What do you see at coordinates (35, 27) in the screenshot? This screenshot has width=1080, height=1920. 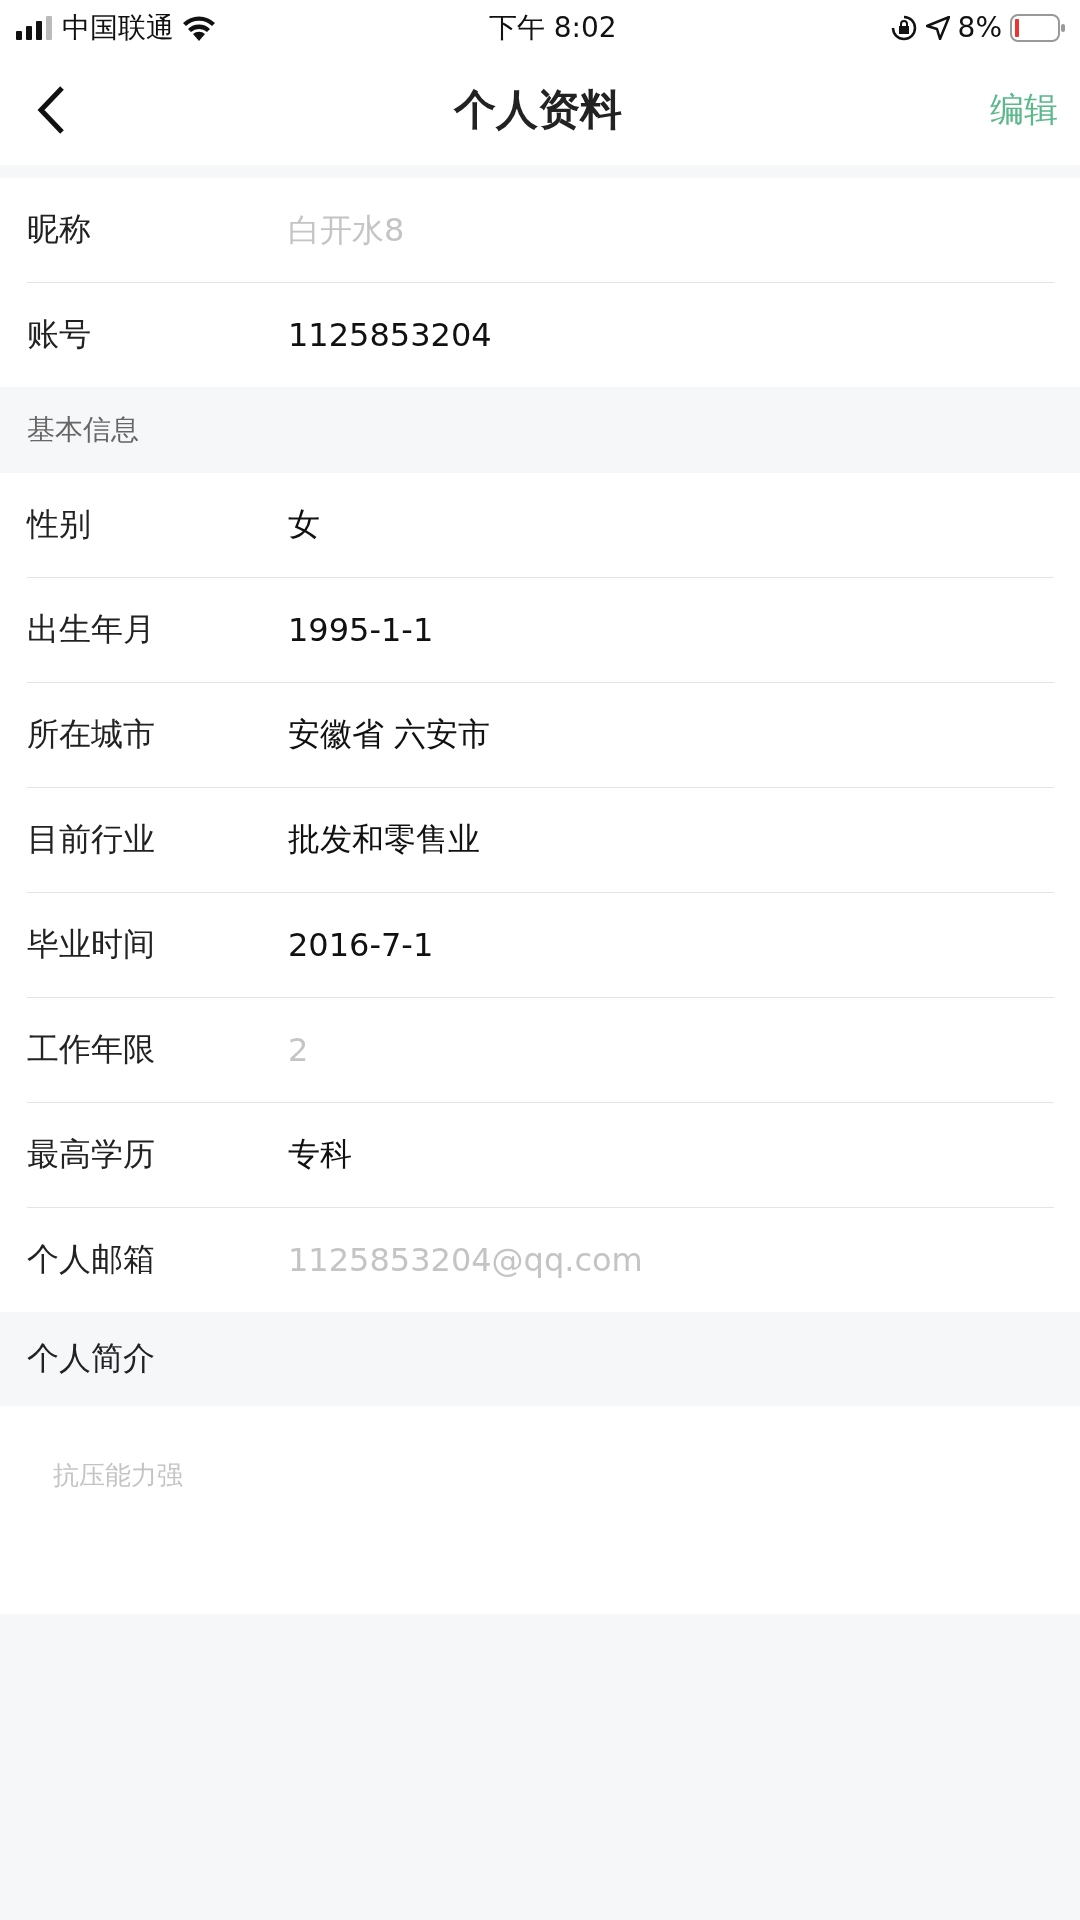 I see `signal-icon` at bounding box center [35, 27].